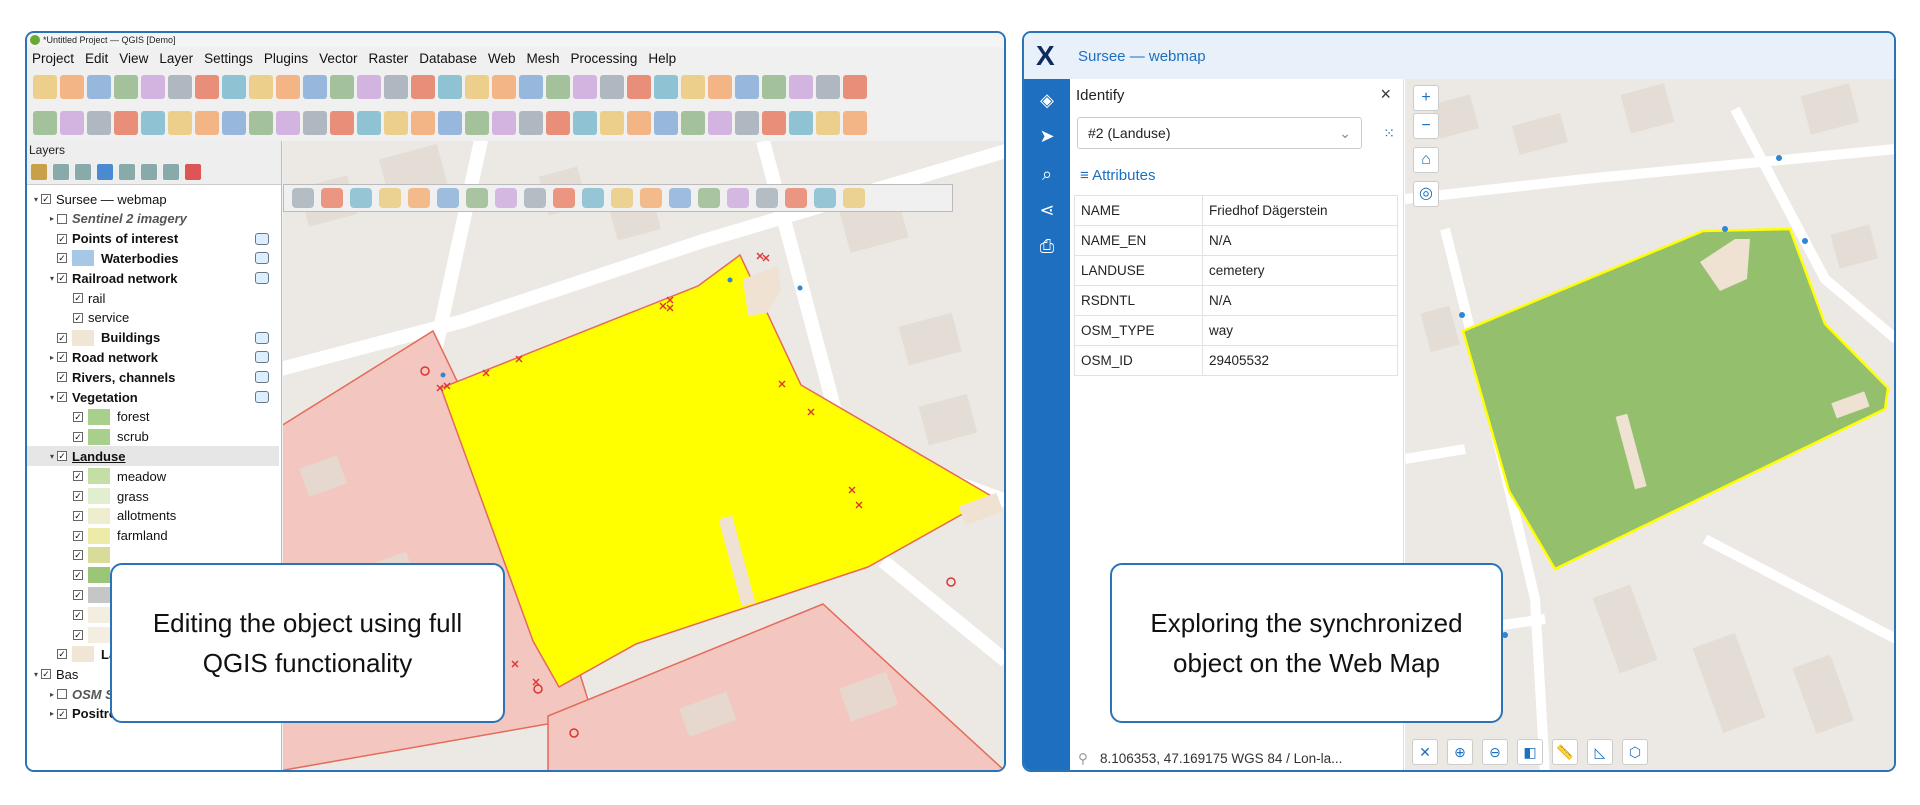  What do you see at coordinates (153, 516) in the screenshot?
I see `layer-row: ✓ allotments` at bounding box center [153, 516].